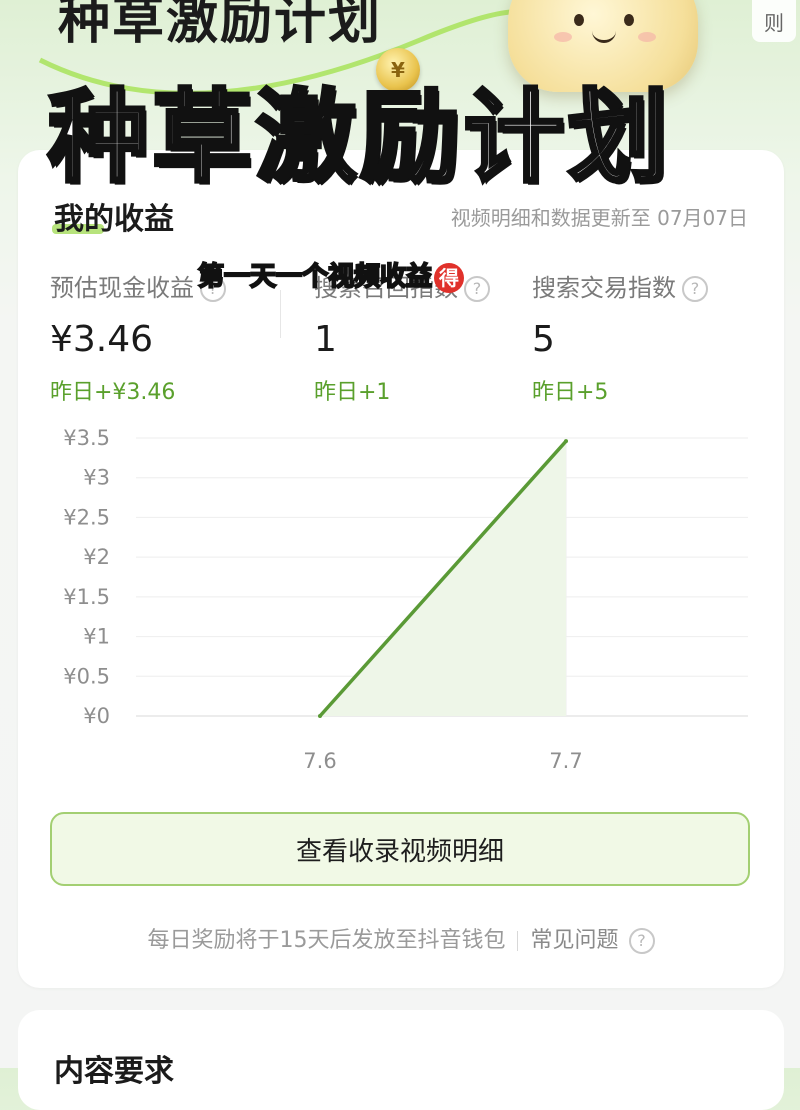  I want to click on overlay-subtitle: 第一天一个视频收益得, so click(331, 274).